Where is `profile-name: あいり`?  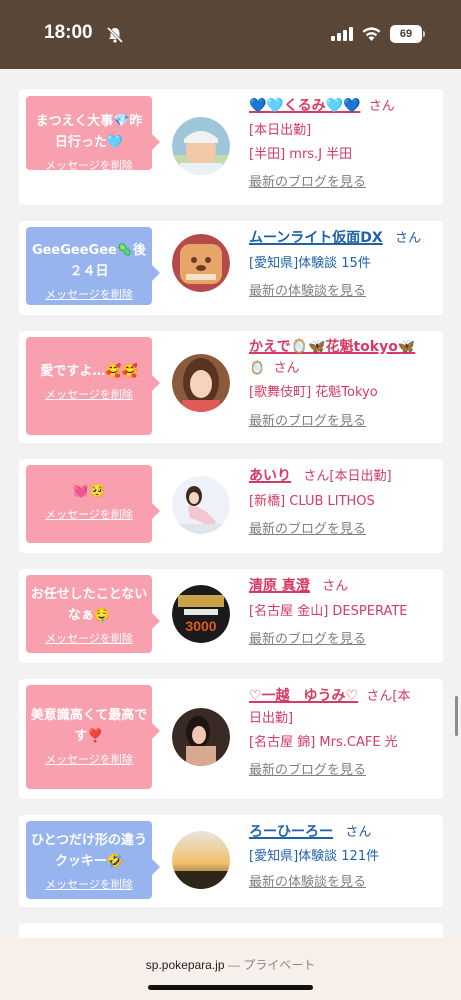
profile-name: あいり is located at coordinates (270, 476).